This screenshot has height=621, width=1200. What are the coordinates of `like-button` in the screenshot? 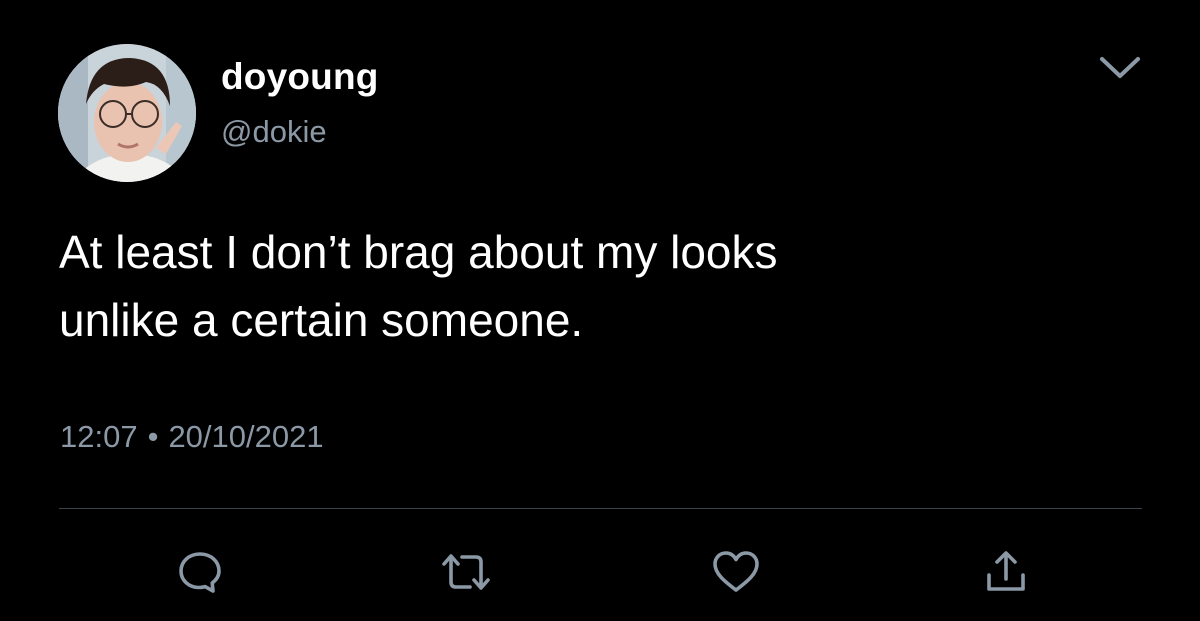 It's located at (736, 572).